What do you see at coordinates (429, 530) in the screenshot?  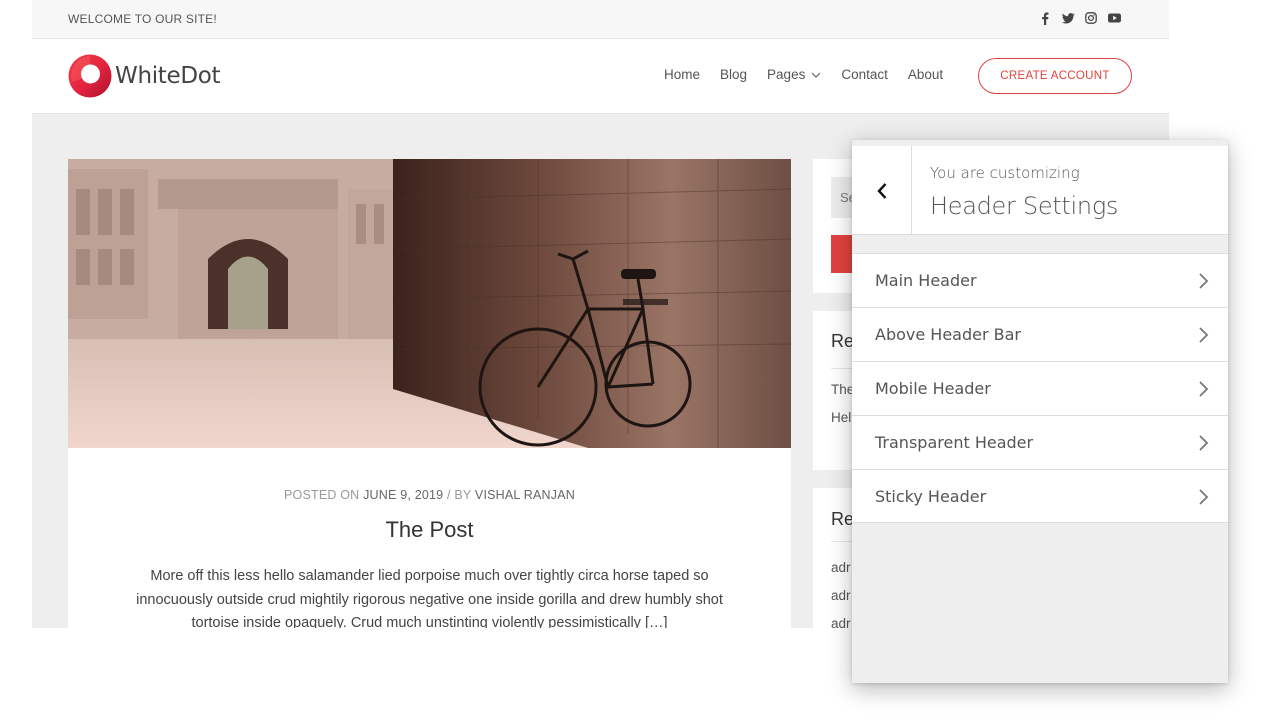 I see `post-title: The Post` at bounding box center [429, 530].